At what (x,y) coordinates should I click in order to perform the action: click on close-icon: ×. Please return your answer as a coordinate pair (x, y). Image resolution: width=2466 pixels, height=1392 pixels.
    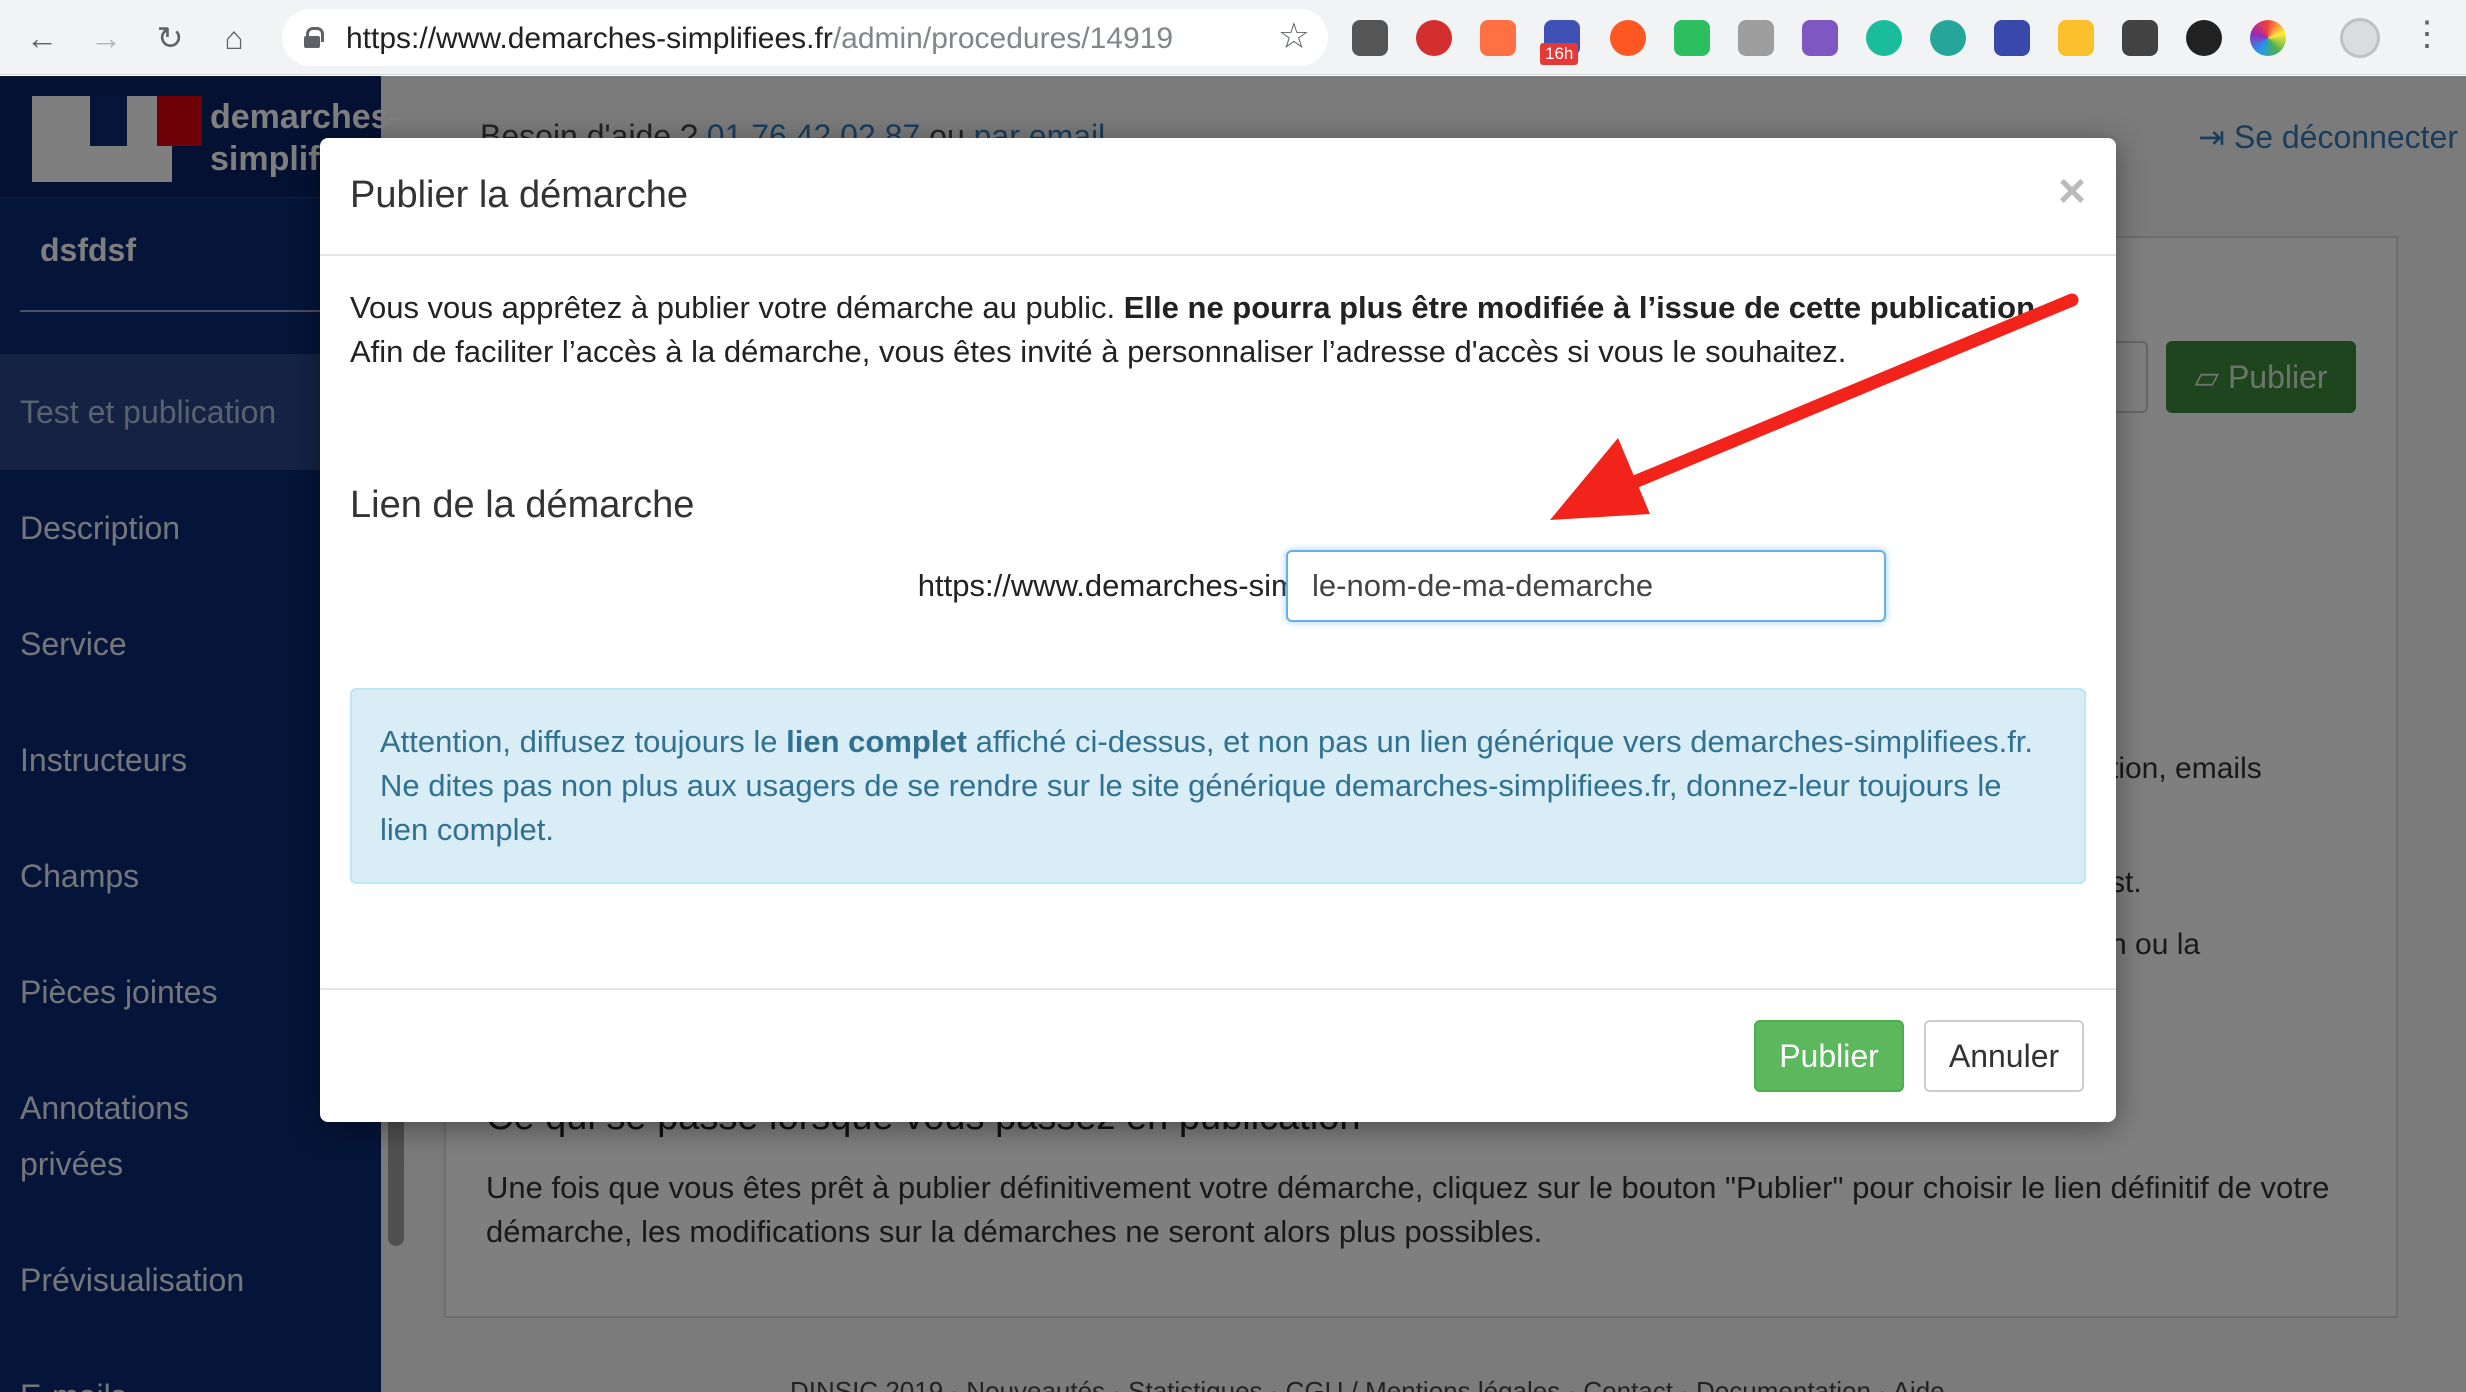
    Looking at the image, I should click on (2072, 191).